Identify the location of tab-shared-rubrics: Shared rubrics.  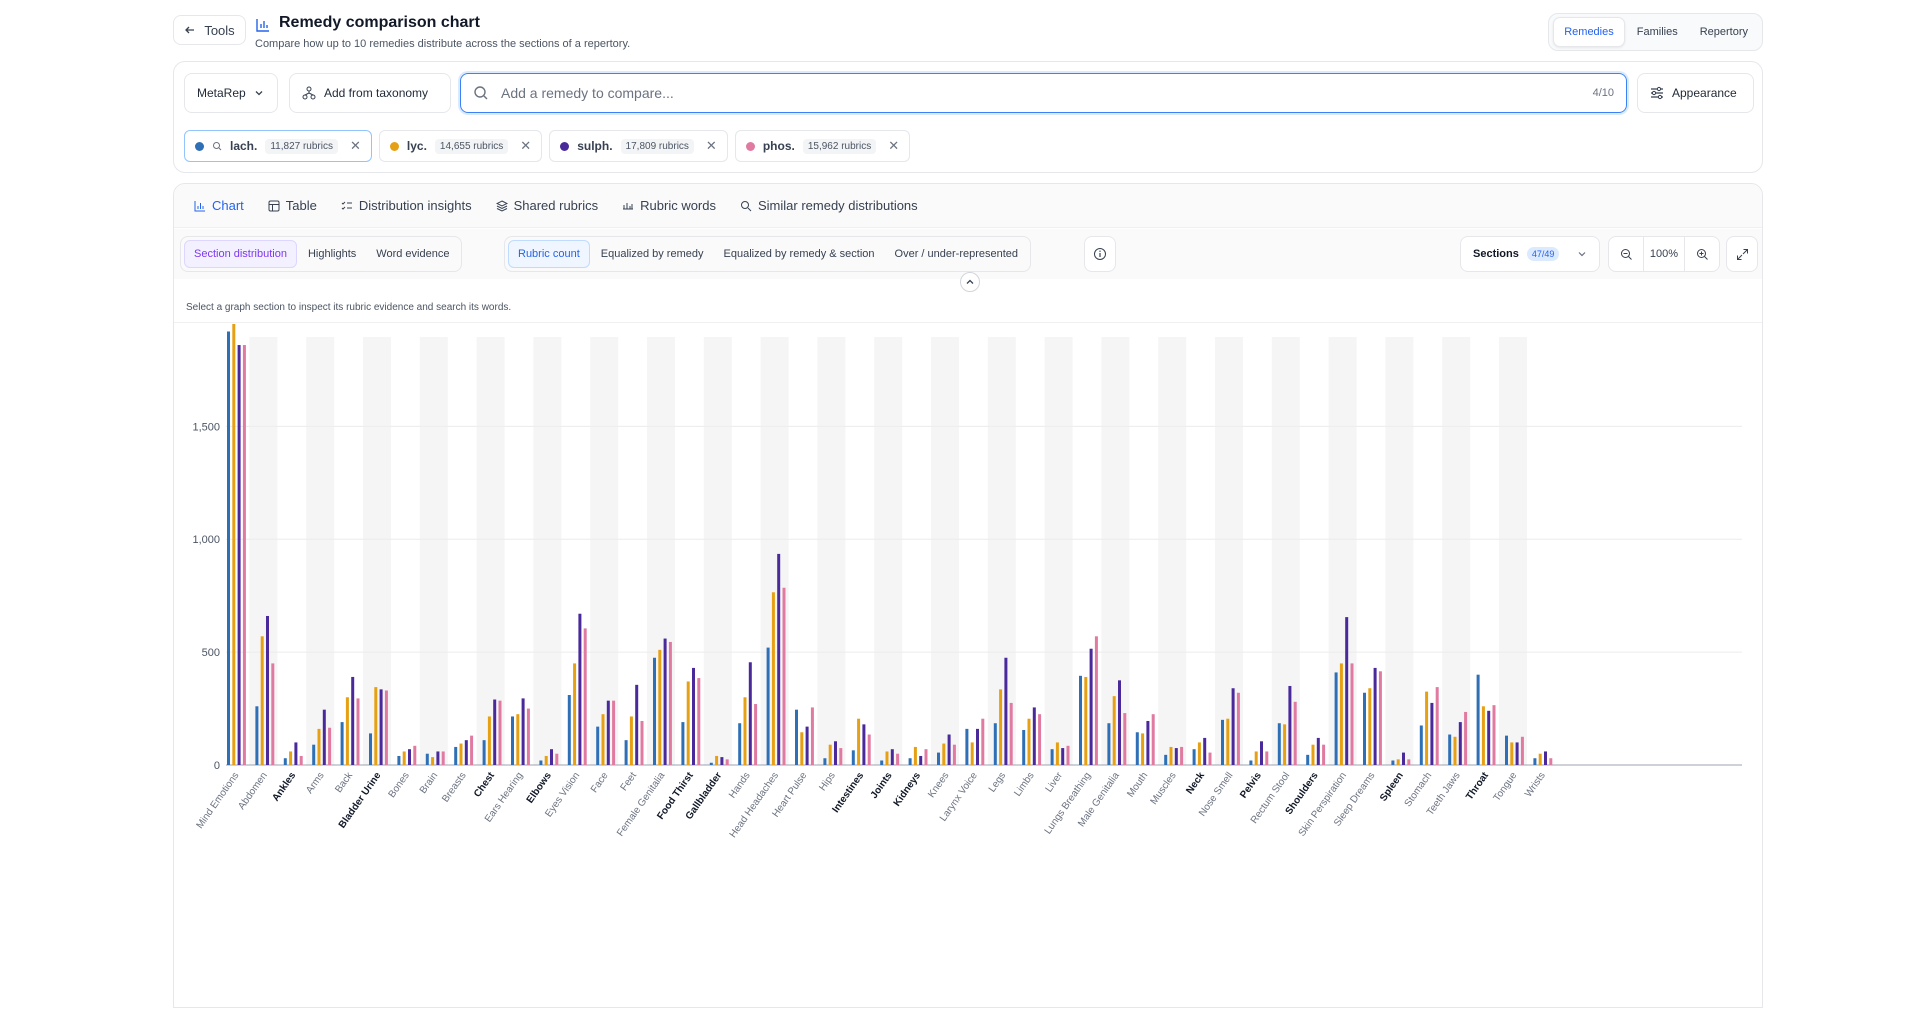
(547, 205).